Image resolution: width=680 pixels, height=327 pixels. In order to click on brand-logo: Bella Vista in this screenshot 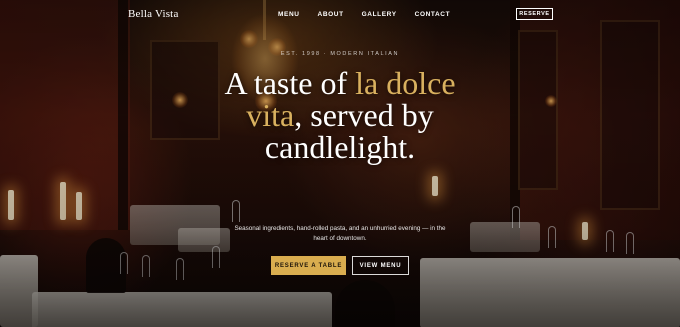, I will do `click(153, 14)`.